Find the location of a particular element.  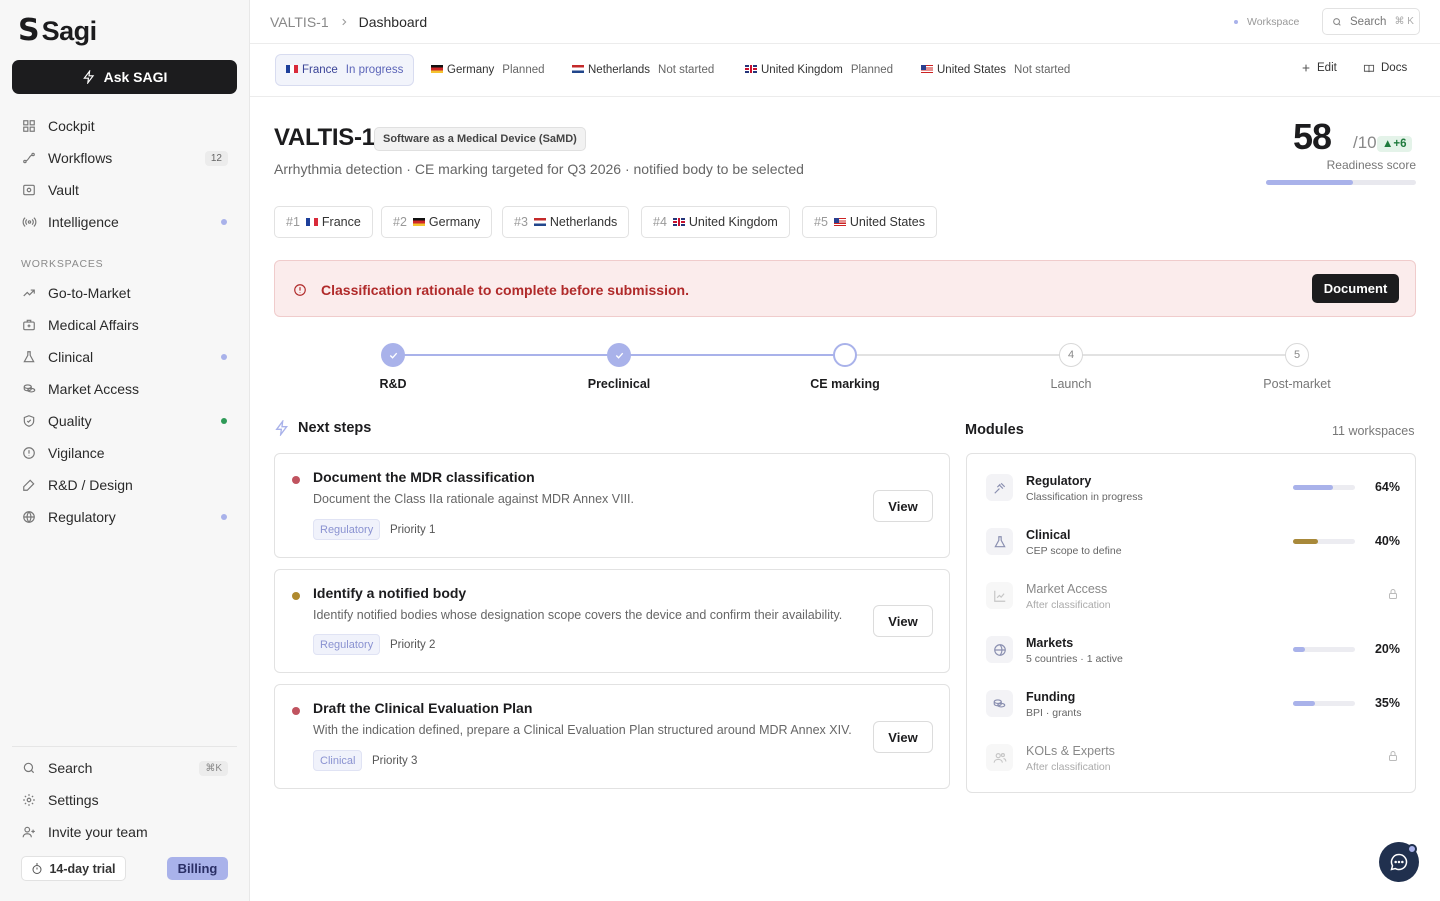

priority-chip-france: #1 France is located at coordinates (323, 222).